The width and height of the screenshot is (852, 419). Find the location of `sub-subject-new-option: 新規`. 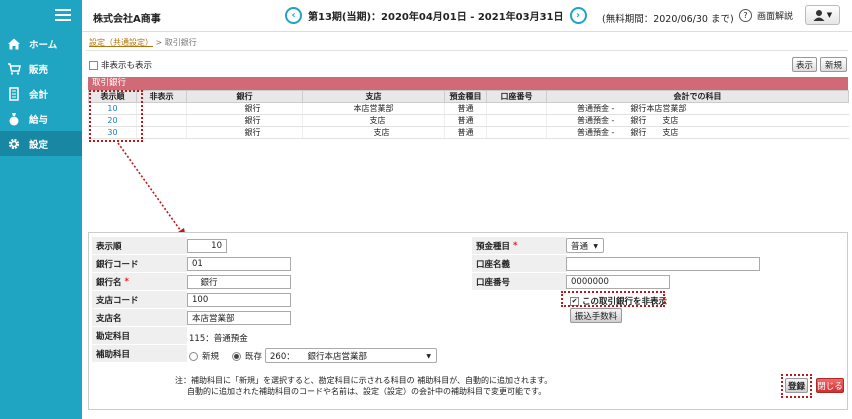

sub-subject-new-option: 新規 is located at coordinates (204, 356).